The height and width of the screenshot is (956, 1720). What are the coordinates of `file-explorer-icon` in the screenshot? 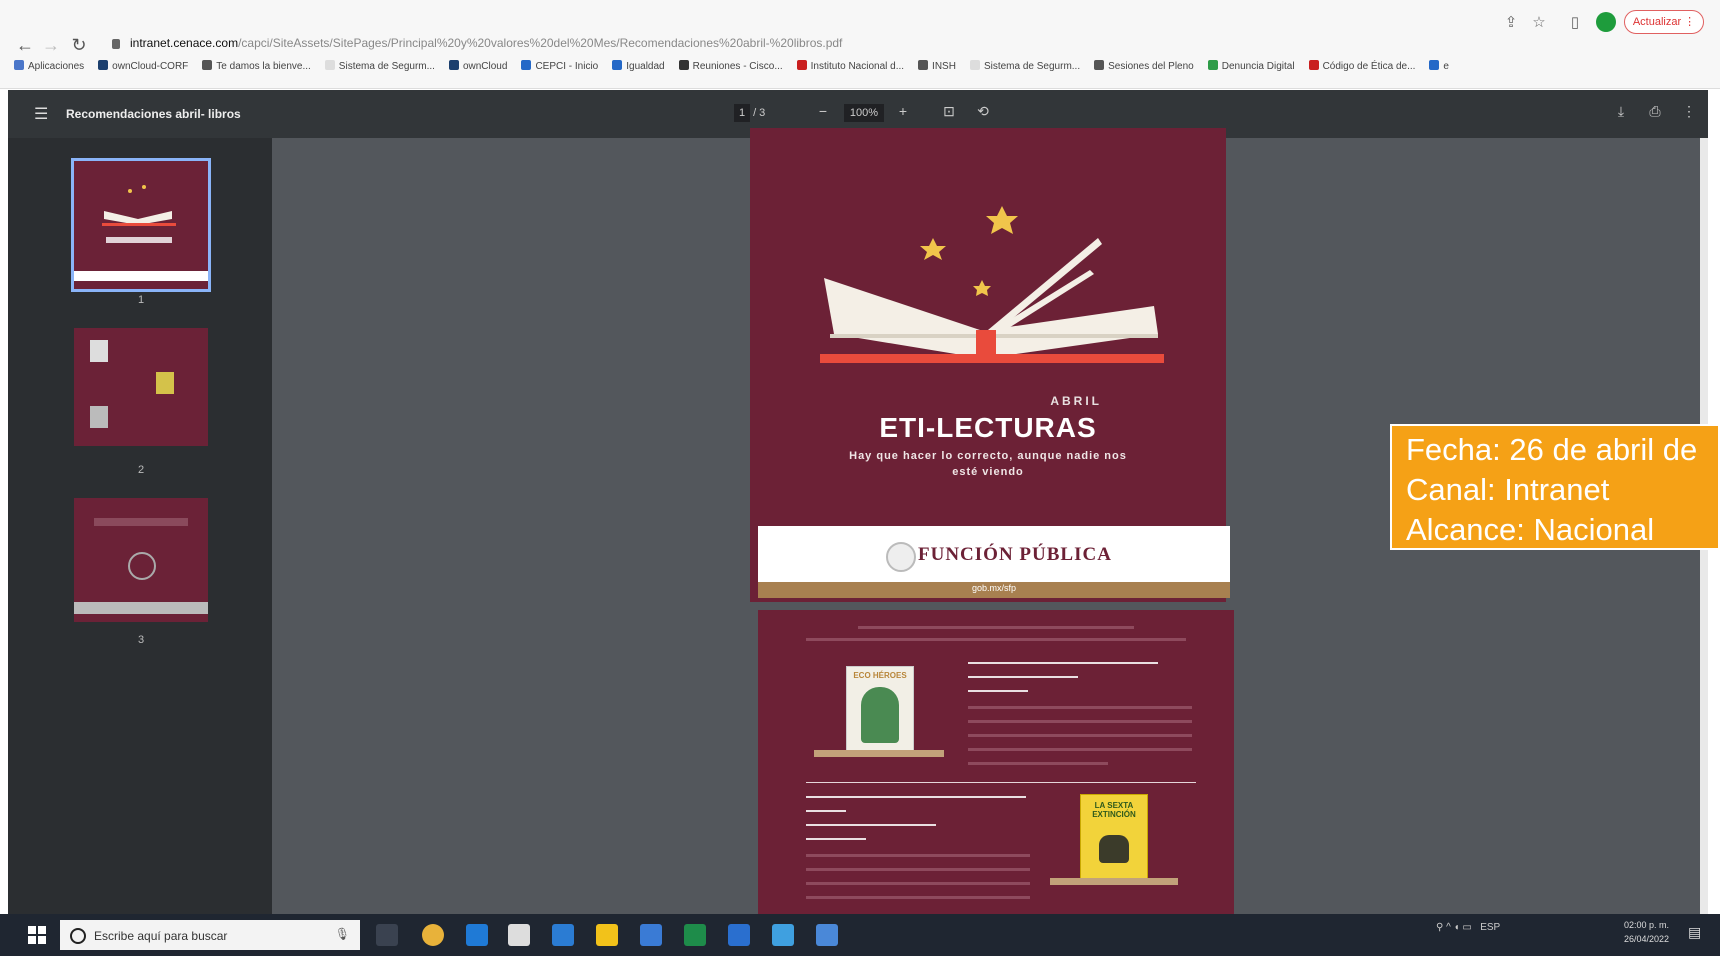 It's located at (607, 935).